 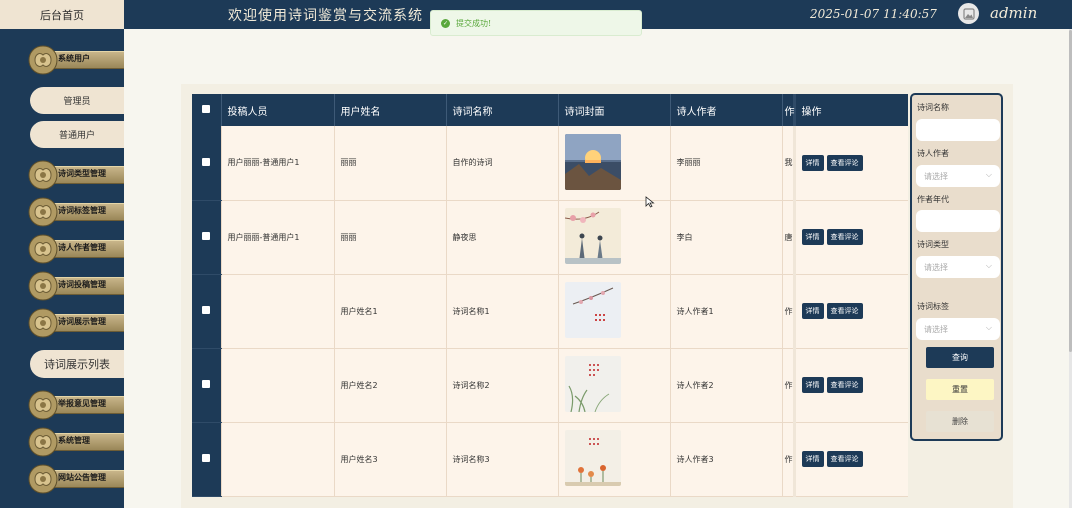 I want to click on era-input, so click(x=958, y=221).